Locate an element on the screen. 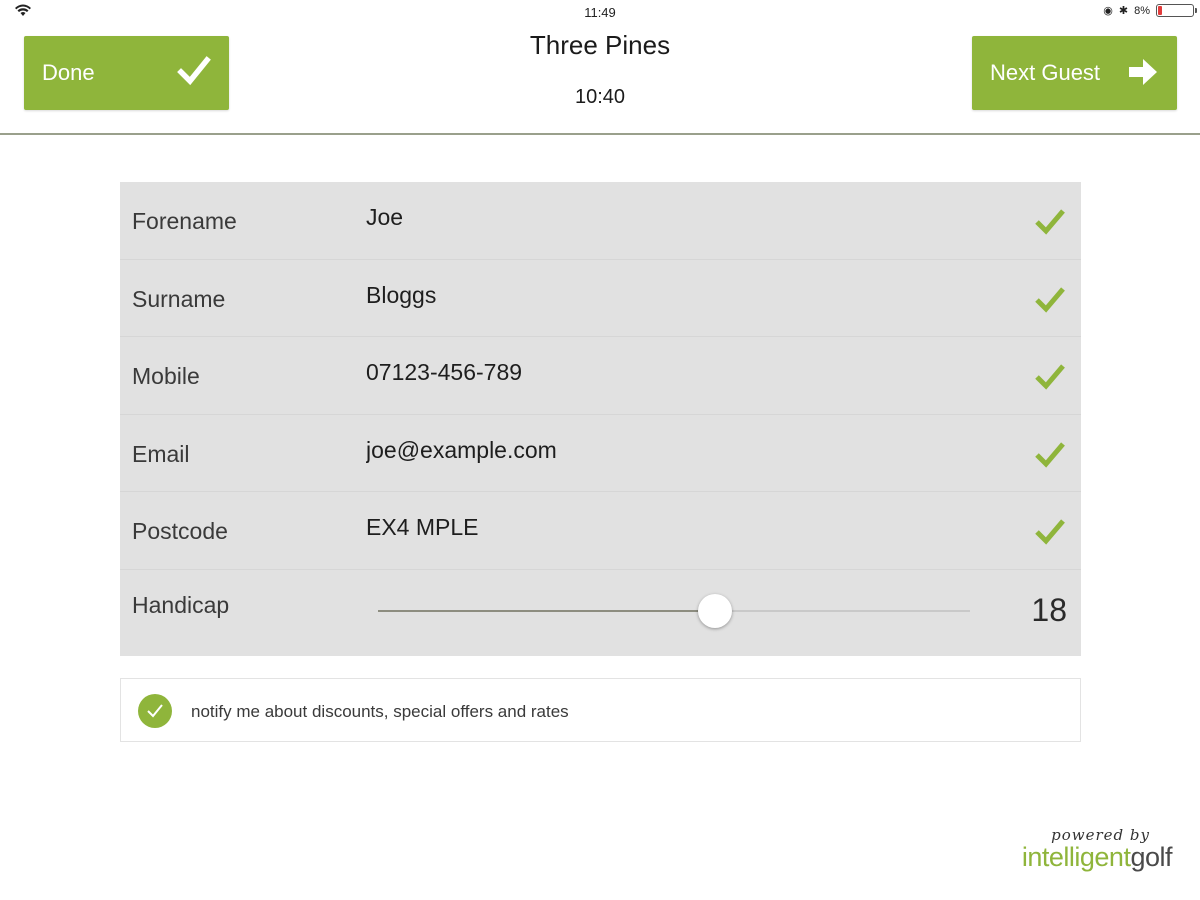 Image resolution: width=1200 pixels, height=900 pixels. status-bar: 11:49 ◉ ✱ 8% is located at coordinates (600, 12).